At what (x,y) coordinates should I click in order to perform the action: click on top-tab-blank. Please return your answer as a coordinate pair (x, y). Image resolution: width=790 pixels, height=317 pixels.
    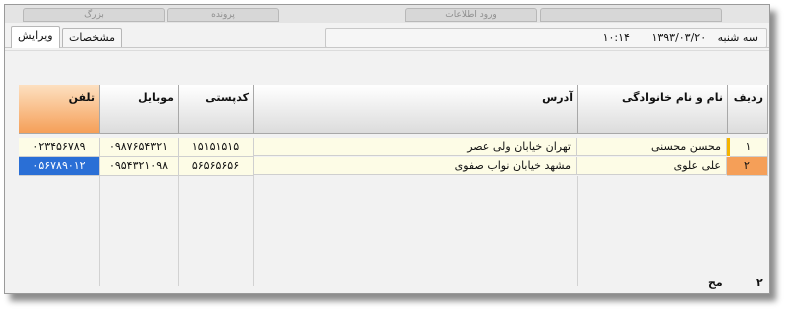
    Looking at the image, I should click on (631, 15).